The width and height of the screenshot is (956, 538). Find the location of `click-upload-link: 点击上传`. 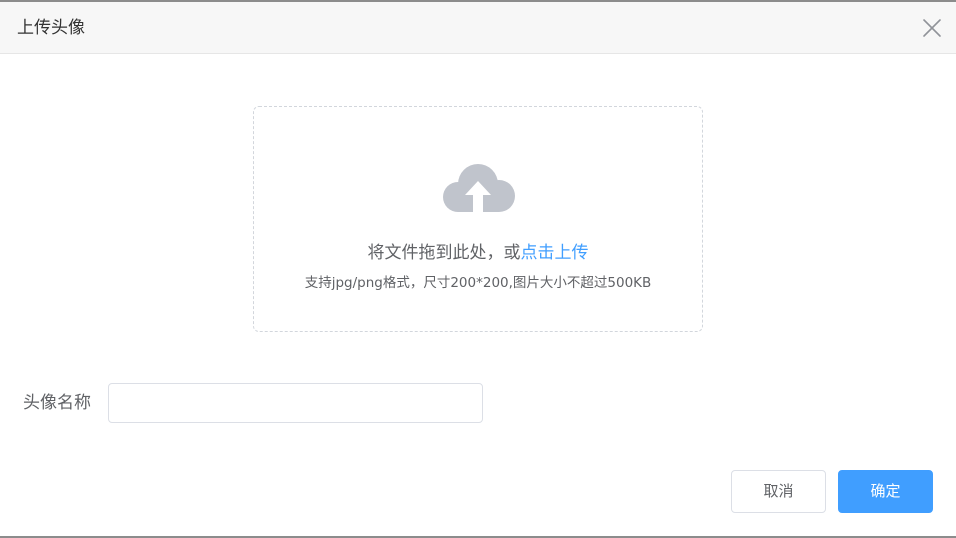

click-upload-link: 点击上传 is located at coordinates (555, 253).